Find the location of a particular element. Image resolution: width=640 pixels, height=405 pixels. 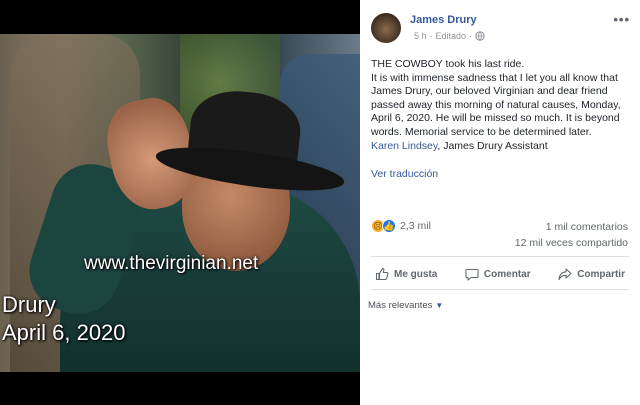

reactions-summary: ☹ 👍 2,3 mil is located at coordinates (401, 226).